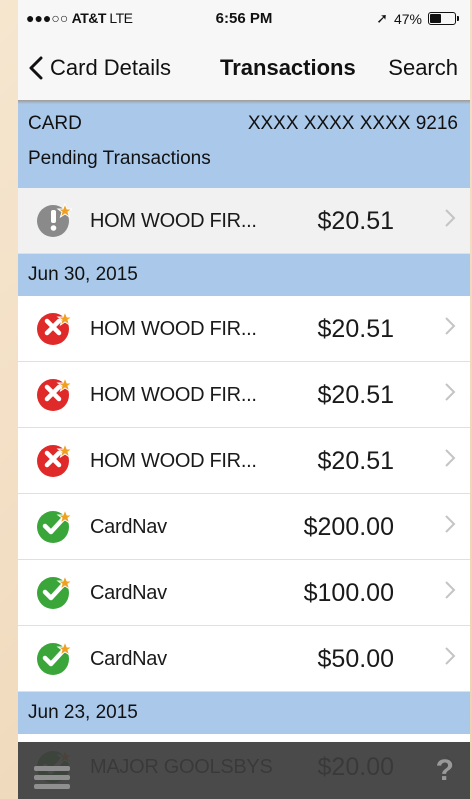  Describe the element at coordinates (244, 123) in the screenshot. I see `card-info-row: CARD XXXX XXXX XXXX 9216` at that location.